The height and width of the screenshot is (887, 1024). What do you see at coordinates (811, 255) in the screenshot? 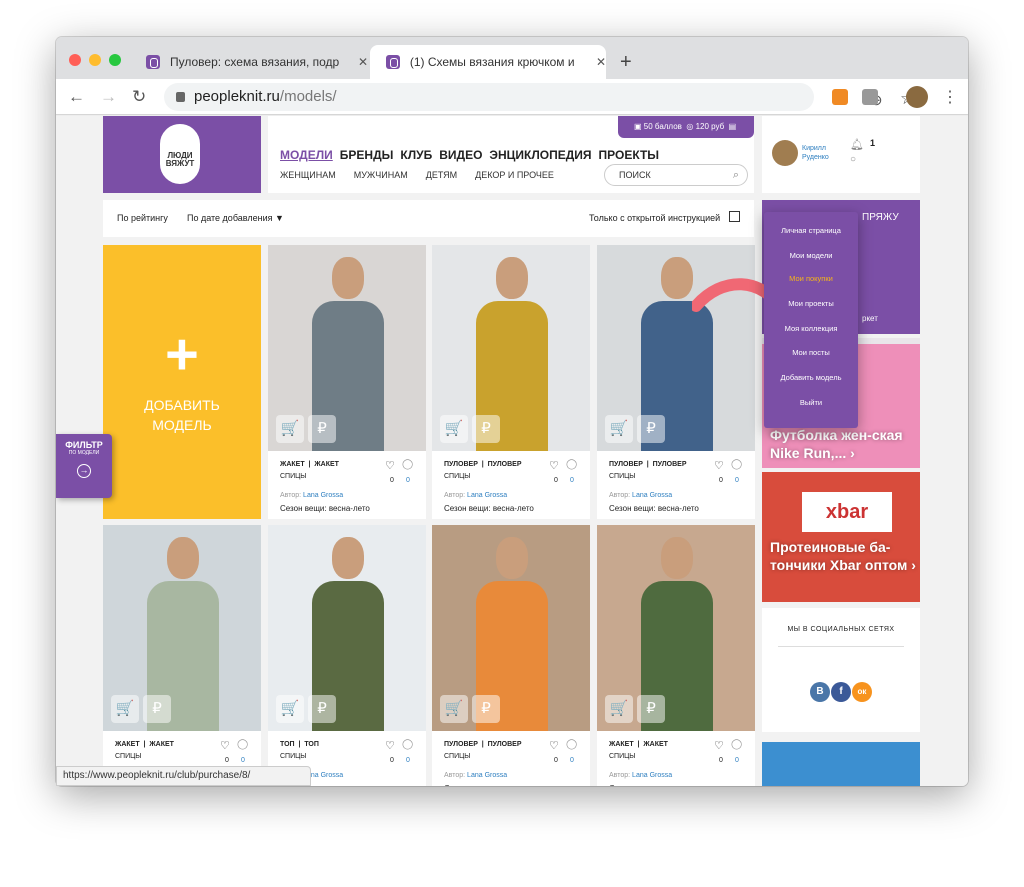
I see `menu-my-models: Мои модели` at bounding box center [811, 255].